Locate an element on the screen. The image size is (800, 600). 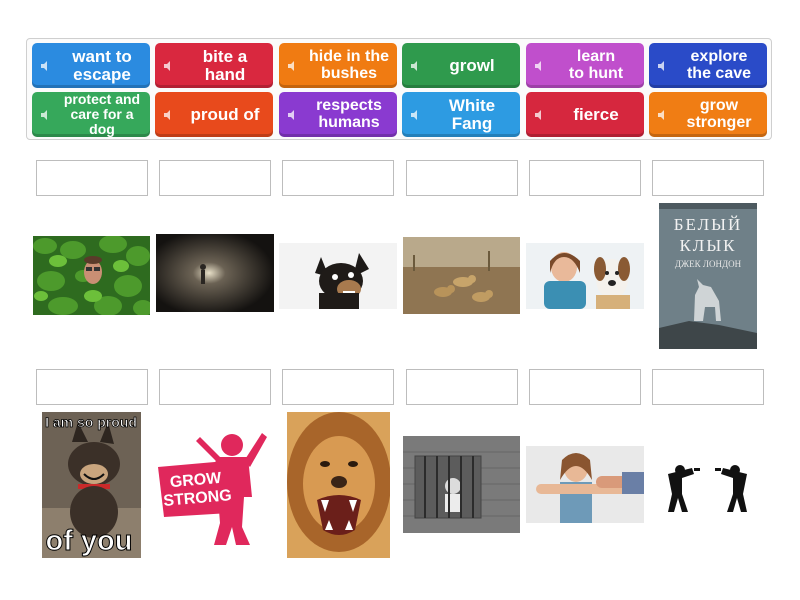
tile-respects-humans: respects humans is located at coordinates (338, 114).